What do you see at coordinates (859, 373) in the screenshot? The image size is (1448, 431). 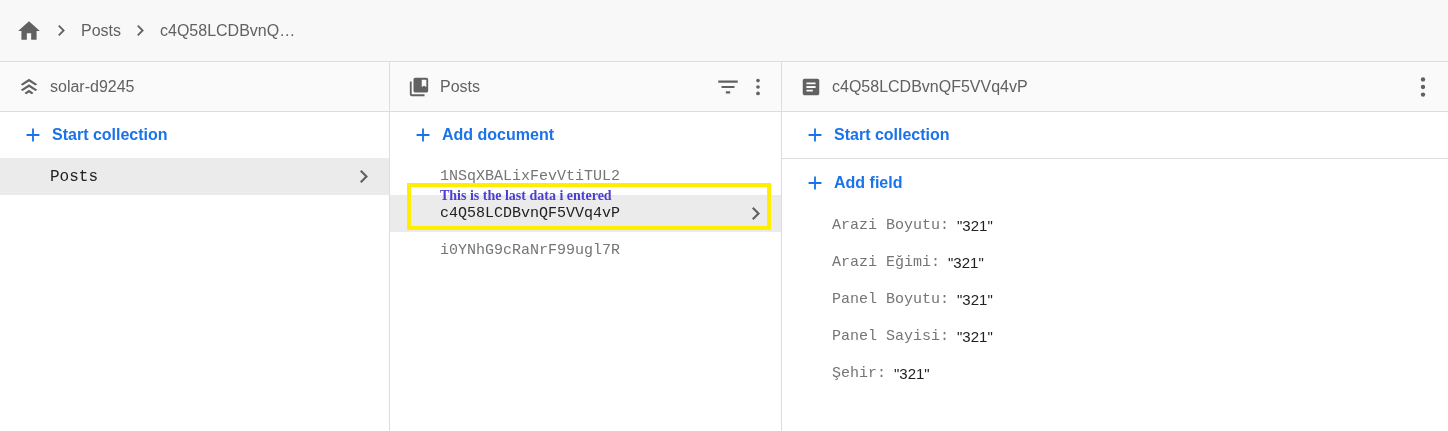 I see `field-name: Şehir:` at bounding box center [859, 373].